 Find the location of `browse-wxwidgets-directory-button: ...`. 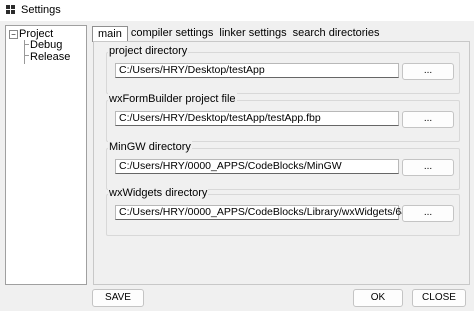

browse-wxwidgets-directory-button: ... is located at coordinates (428, 213).